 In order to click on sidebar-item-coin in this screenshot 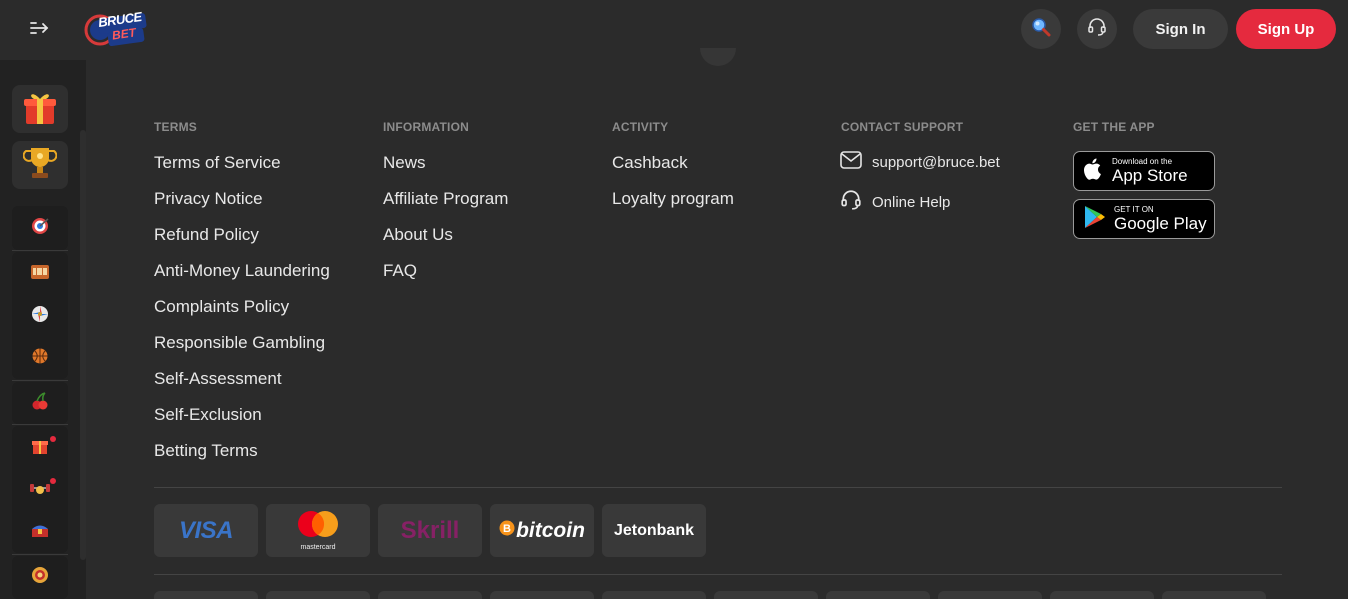, I will do `click(40, 577)`.